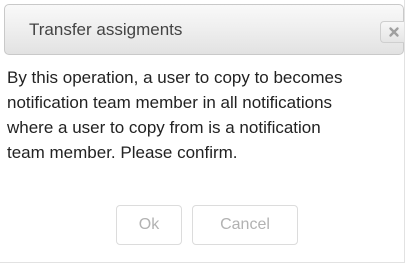  What do you see at coordinates (106, 29) in the screenshot?
I see `dialog-title: Transfer assigments` at bounding box center [106, 29].